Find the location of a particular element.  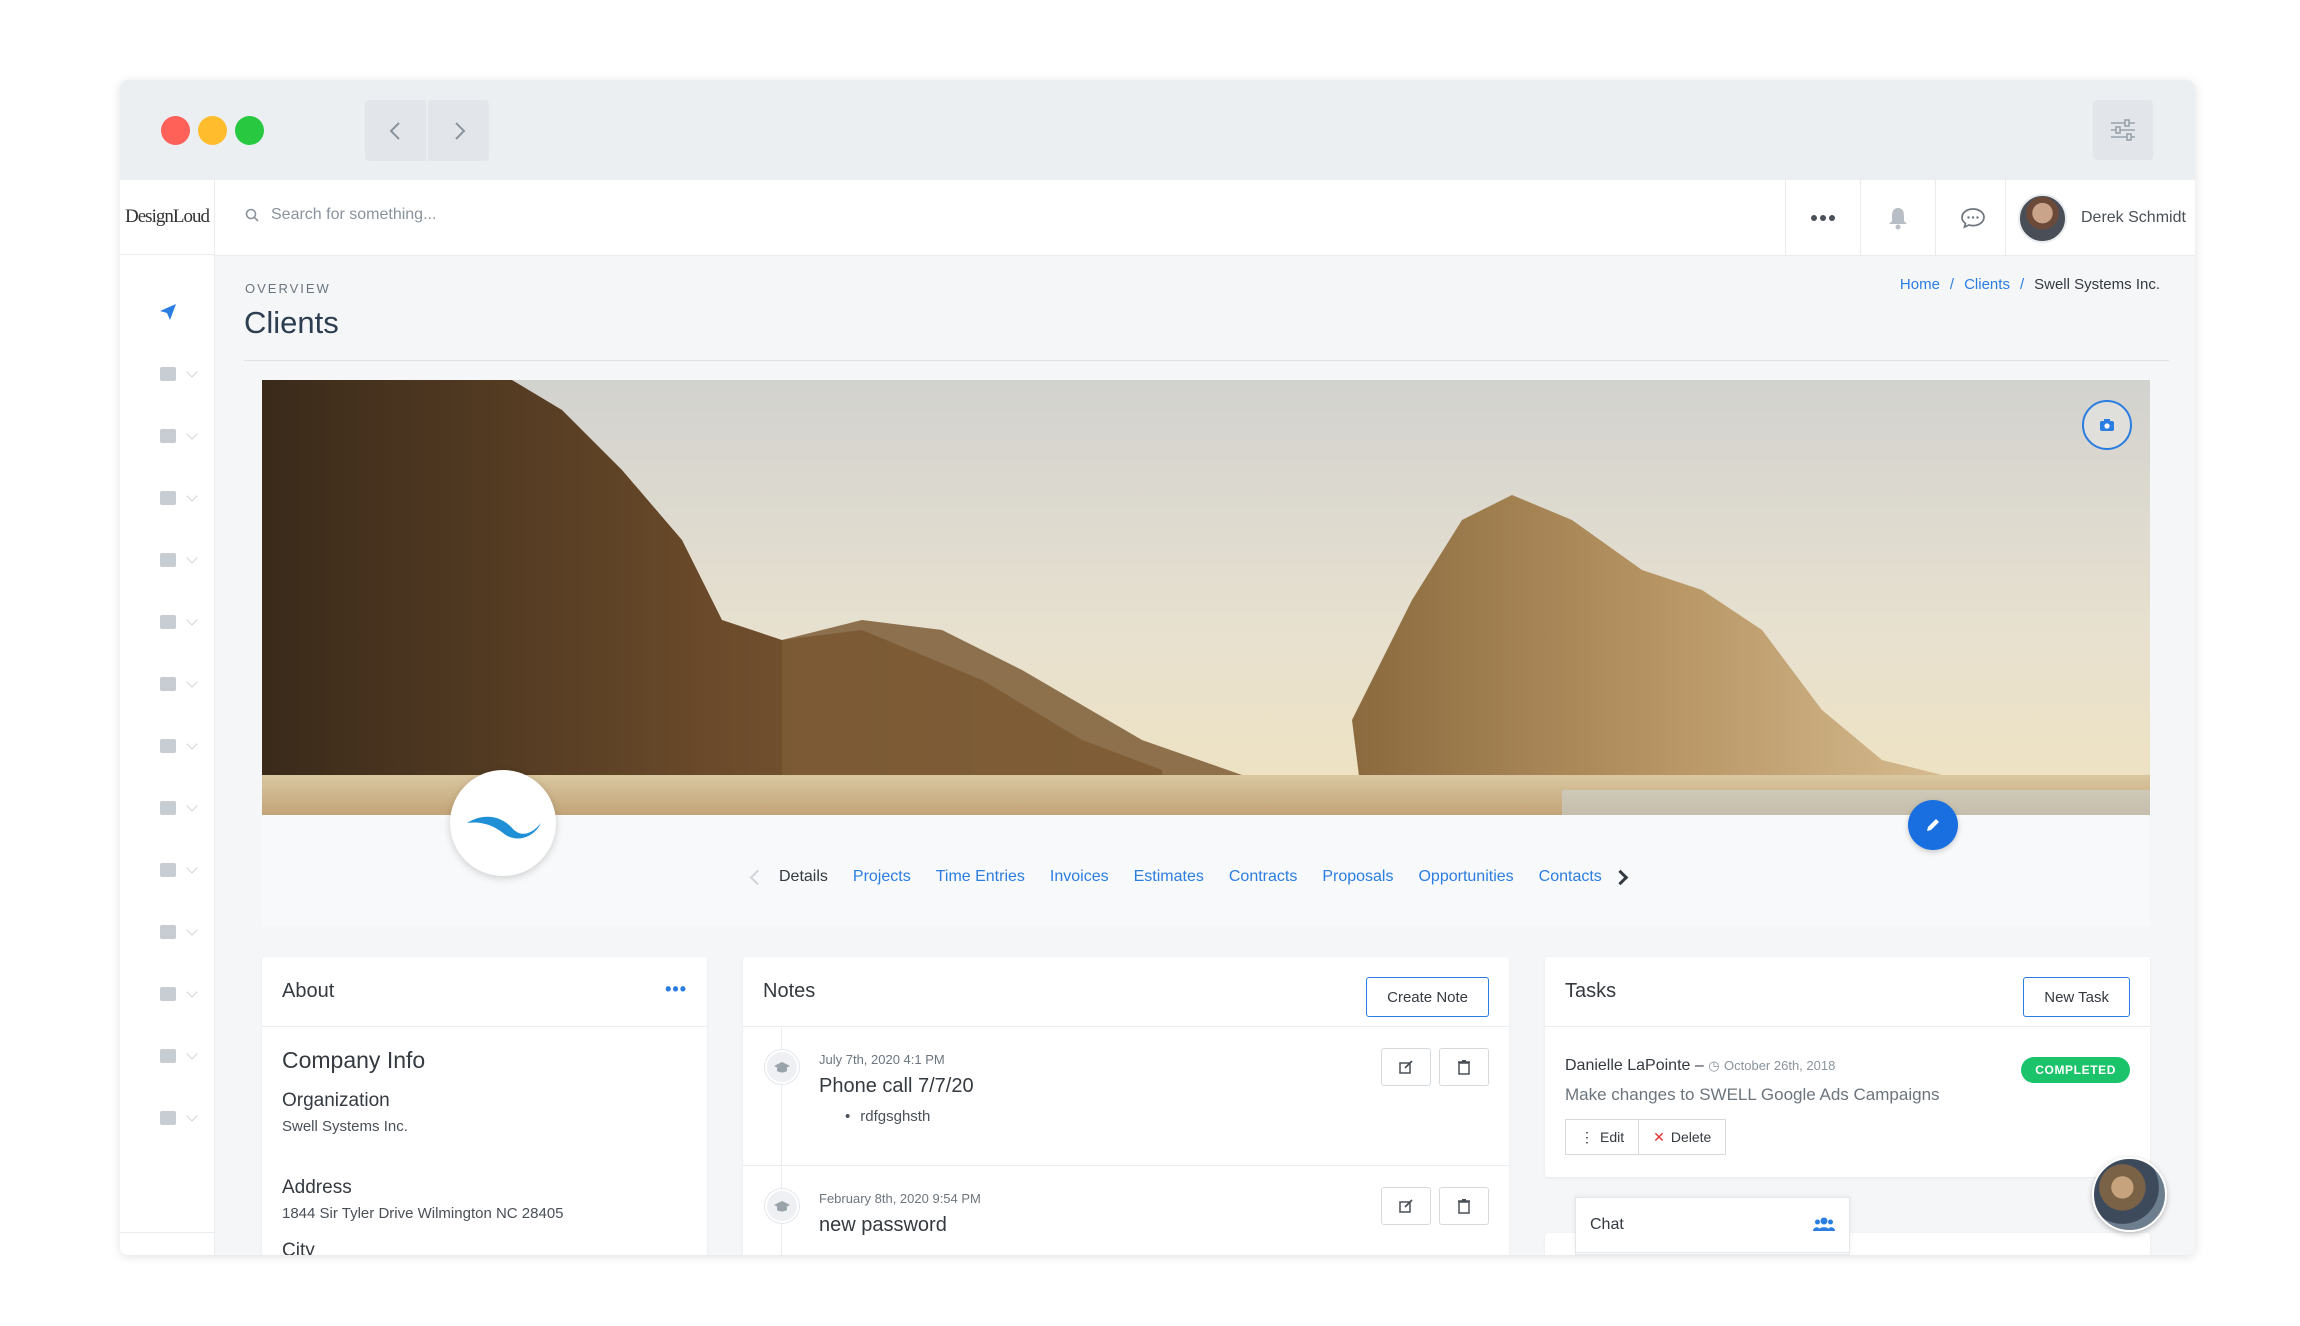

check-square-icon is located at coordinates (167, 684).